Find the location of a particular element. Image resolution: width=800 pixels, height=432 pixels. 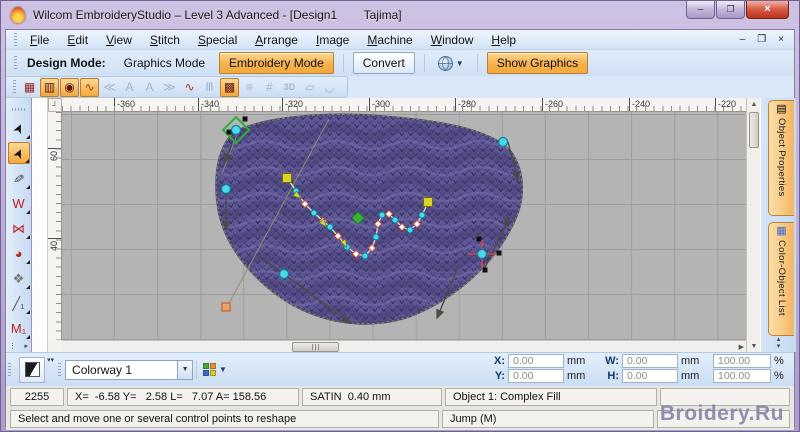

mdi-restore-icon: ❐ is located at coordinates (761, 39).